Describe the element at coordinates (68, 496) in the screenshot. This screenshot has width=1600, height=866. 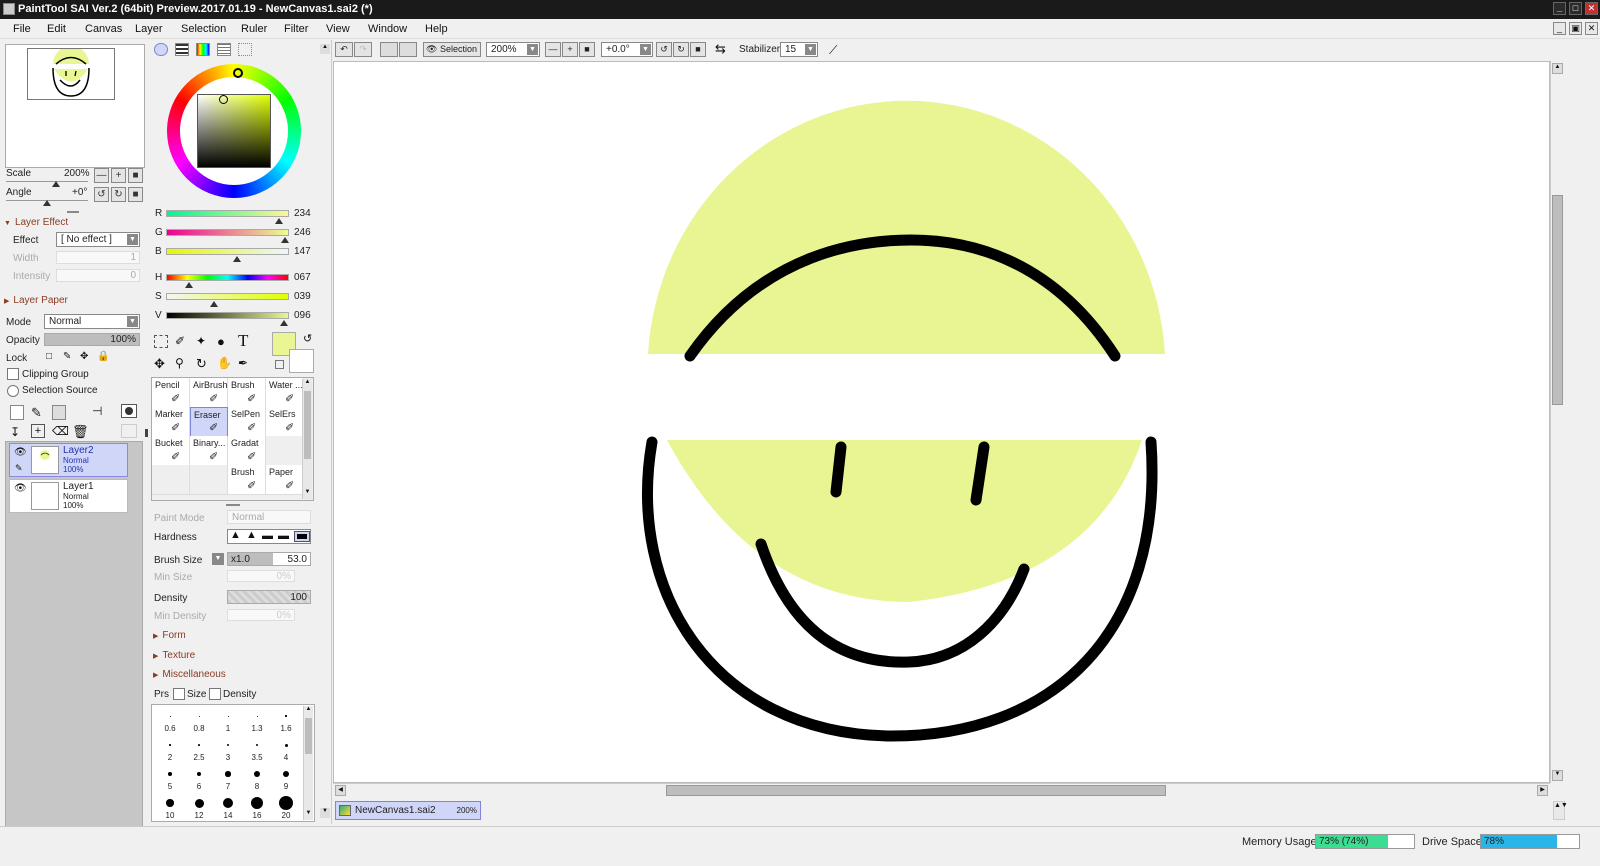
I see `layer-row-layer1: 👁 Layer1 Normal 100%` at that location.